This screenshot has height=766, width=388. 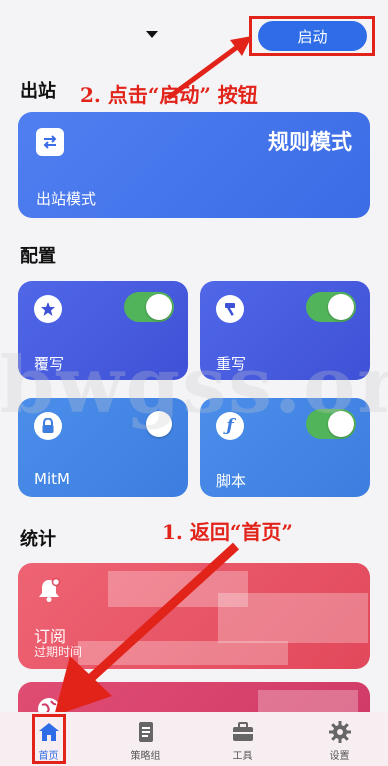 What do you see at coordinates (312, 36) in the screenshot?
I see `start-button: 启动` at bounding box center [312, 36].